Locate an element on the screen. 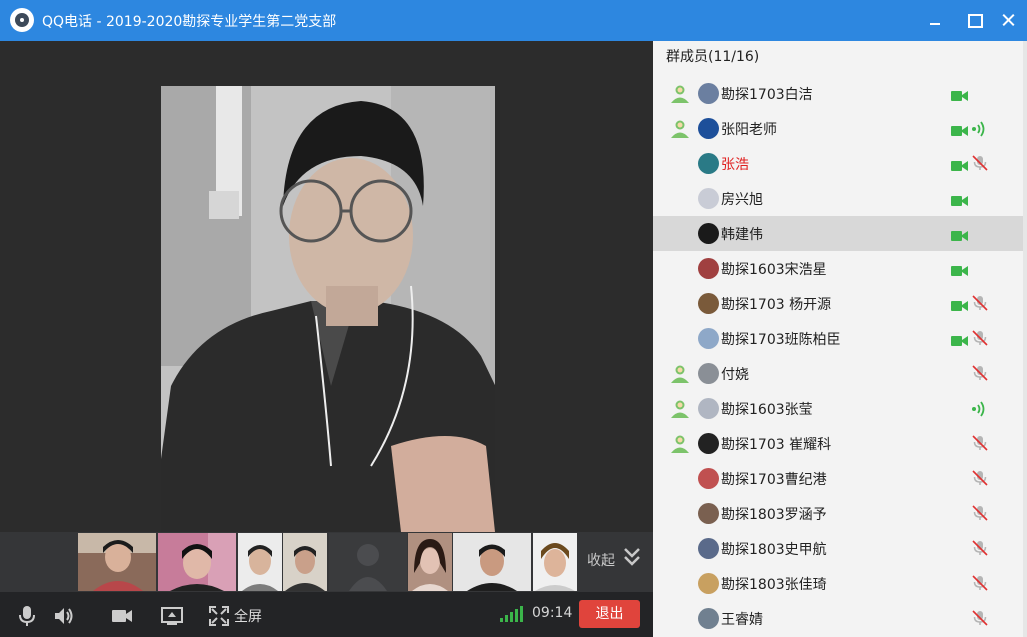  member-row: 勘探1703白洁 is located at coordinates (840, 93).